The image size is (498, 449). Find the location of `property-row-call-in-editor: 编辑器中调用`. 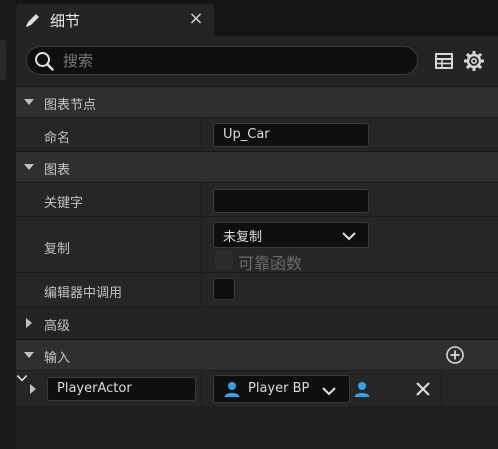

property-row-call-in-editor: 编辑器中调用 is located at coordinates (257, 289).